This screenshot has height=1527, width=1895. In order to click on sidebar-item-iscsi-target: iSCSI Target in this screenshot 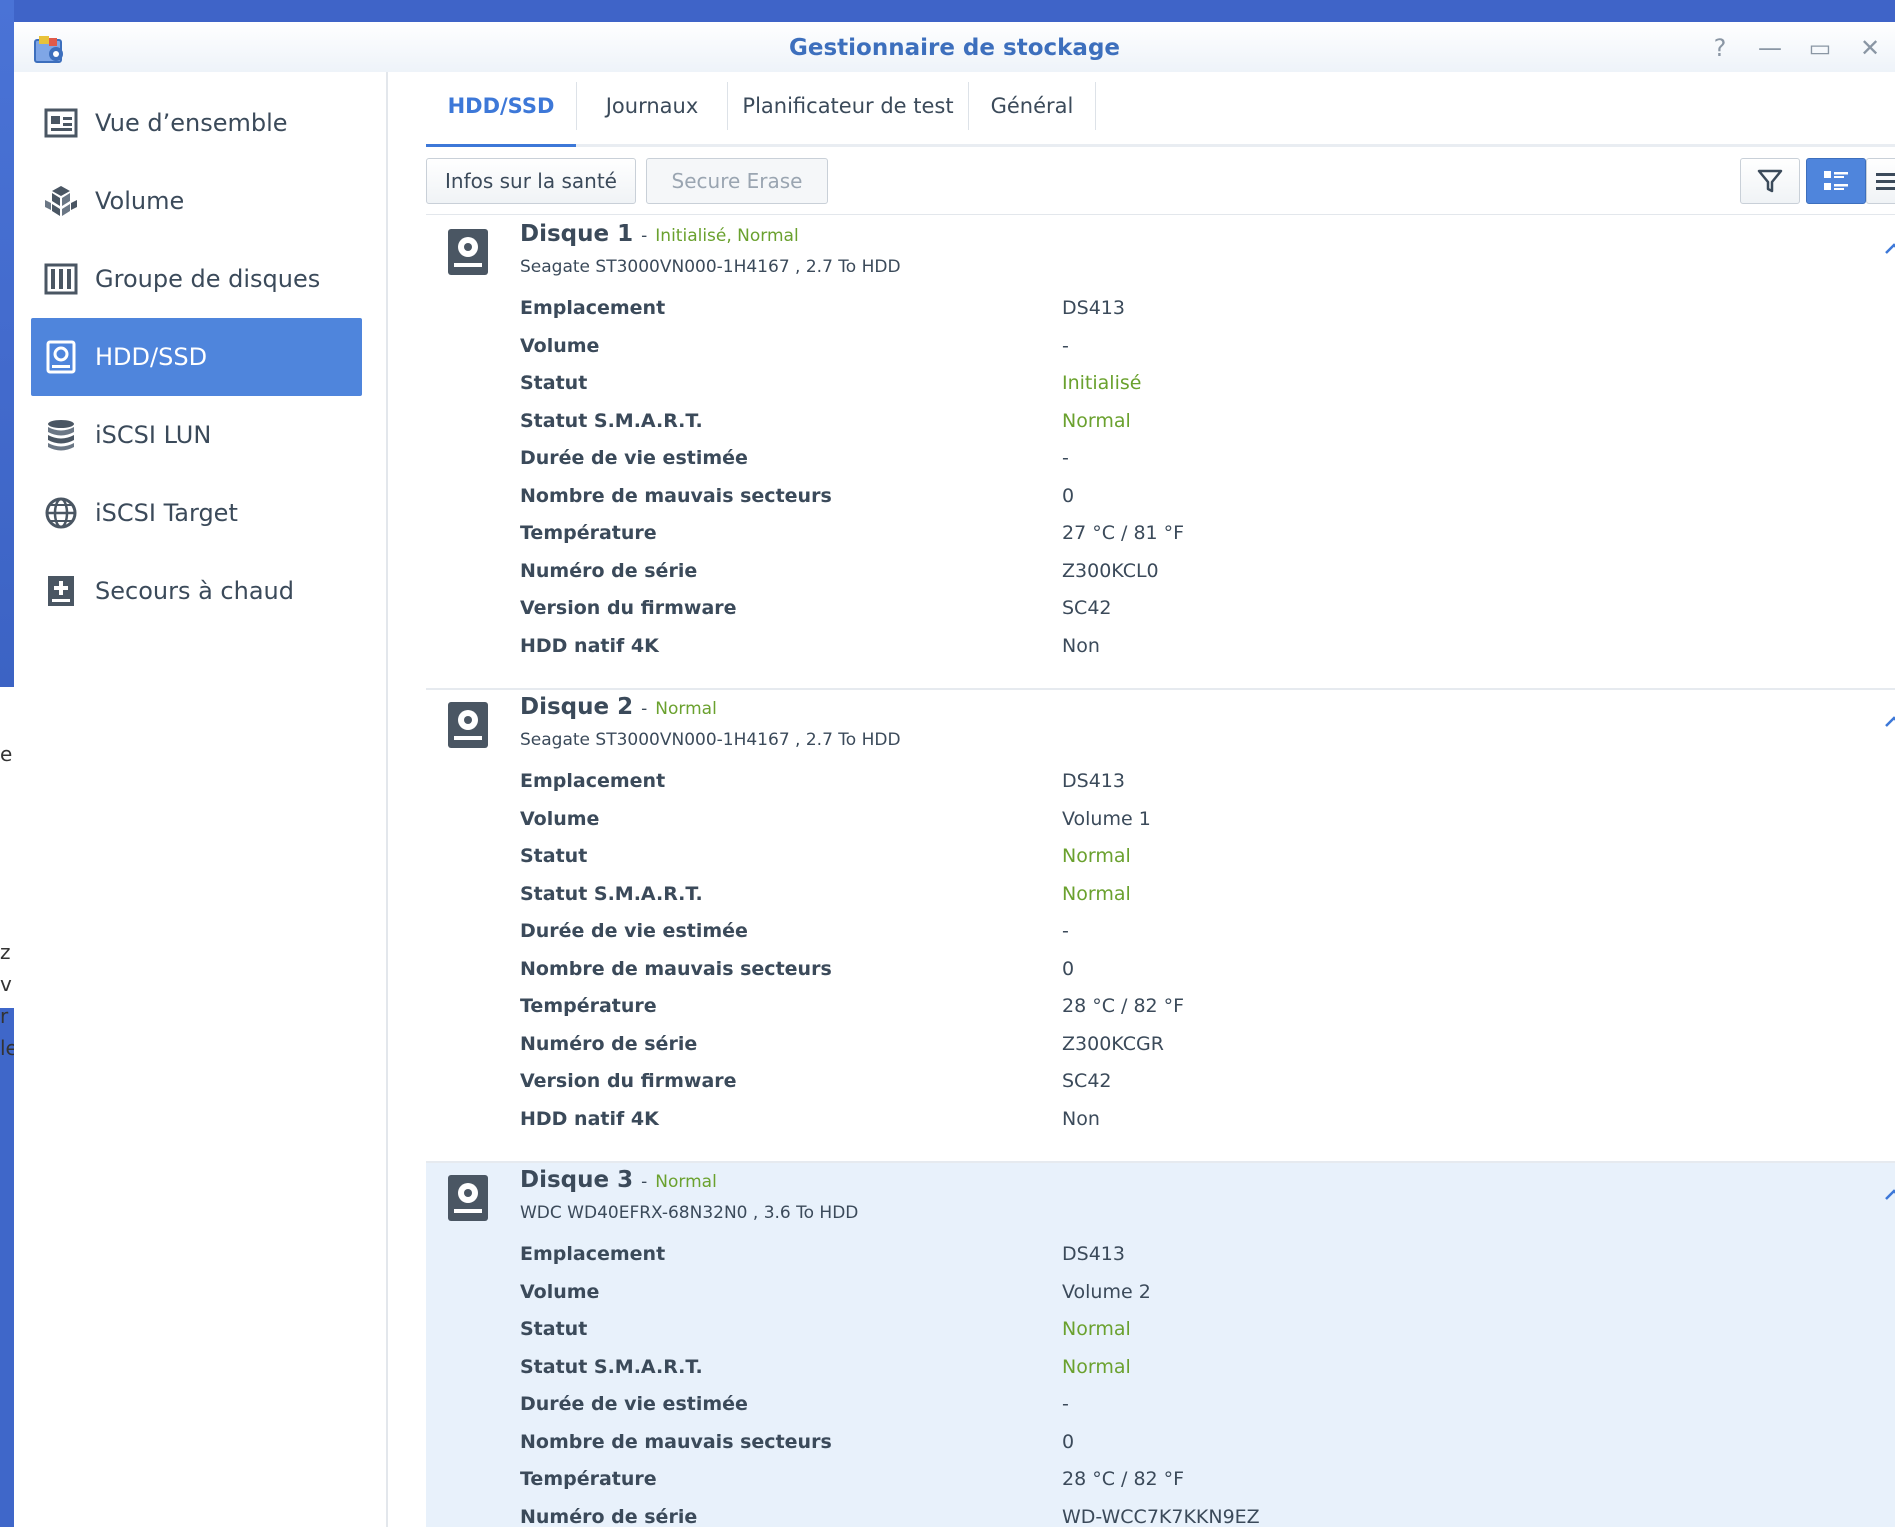, I will do `click(196, 513)`.